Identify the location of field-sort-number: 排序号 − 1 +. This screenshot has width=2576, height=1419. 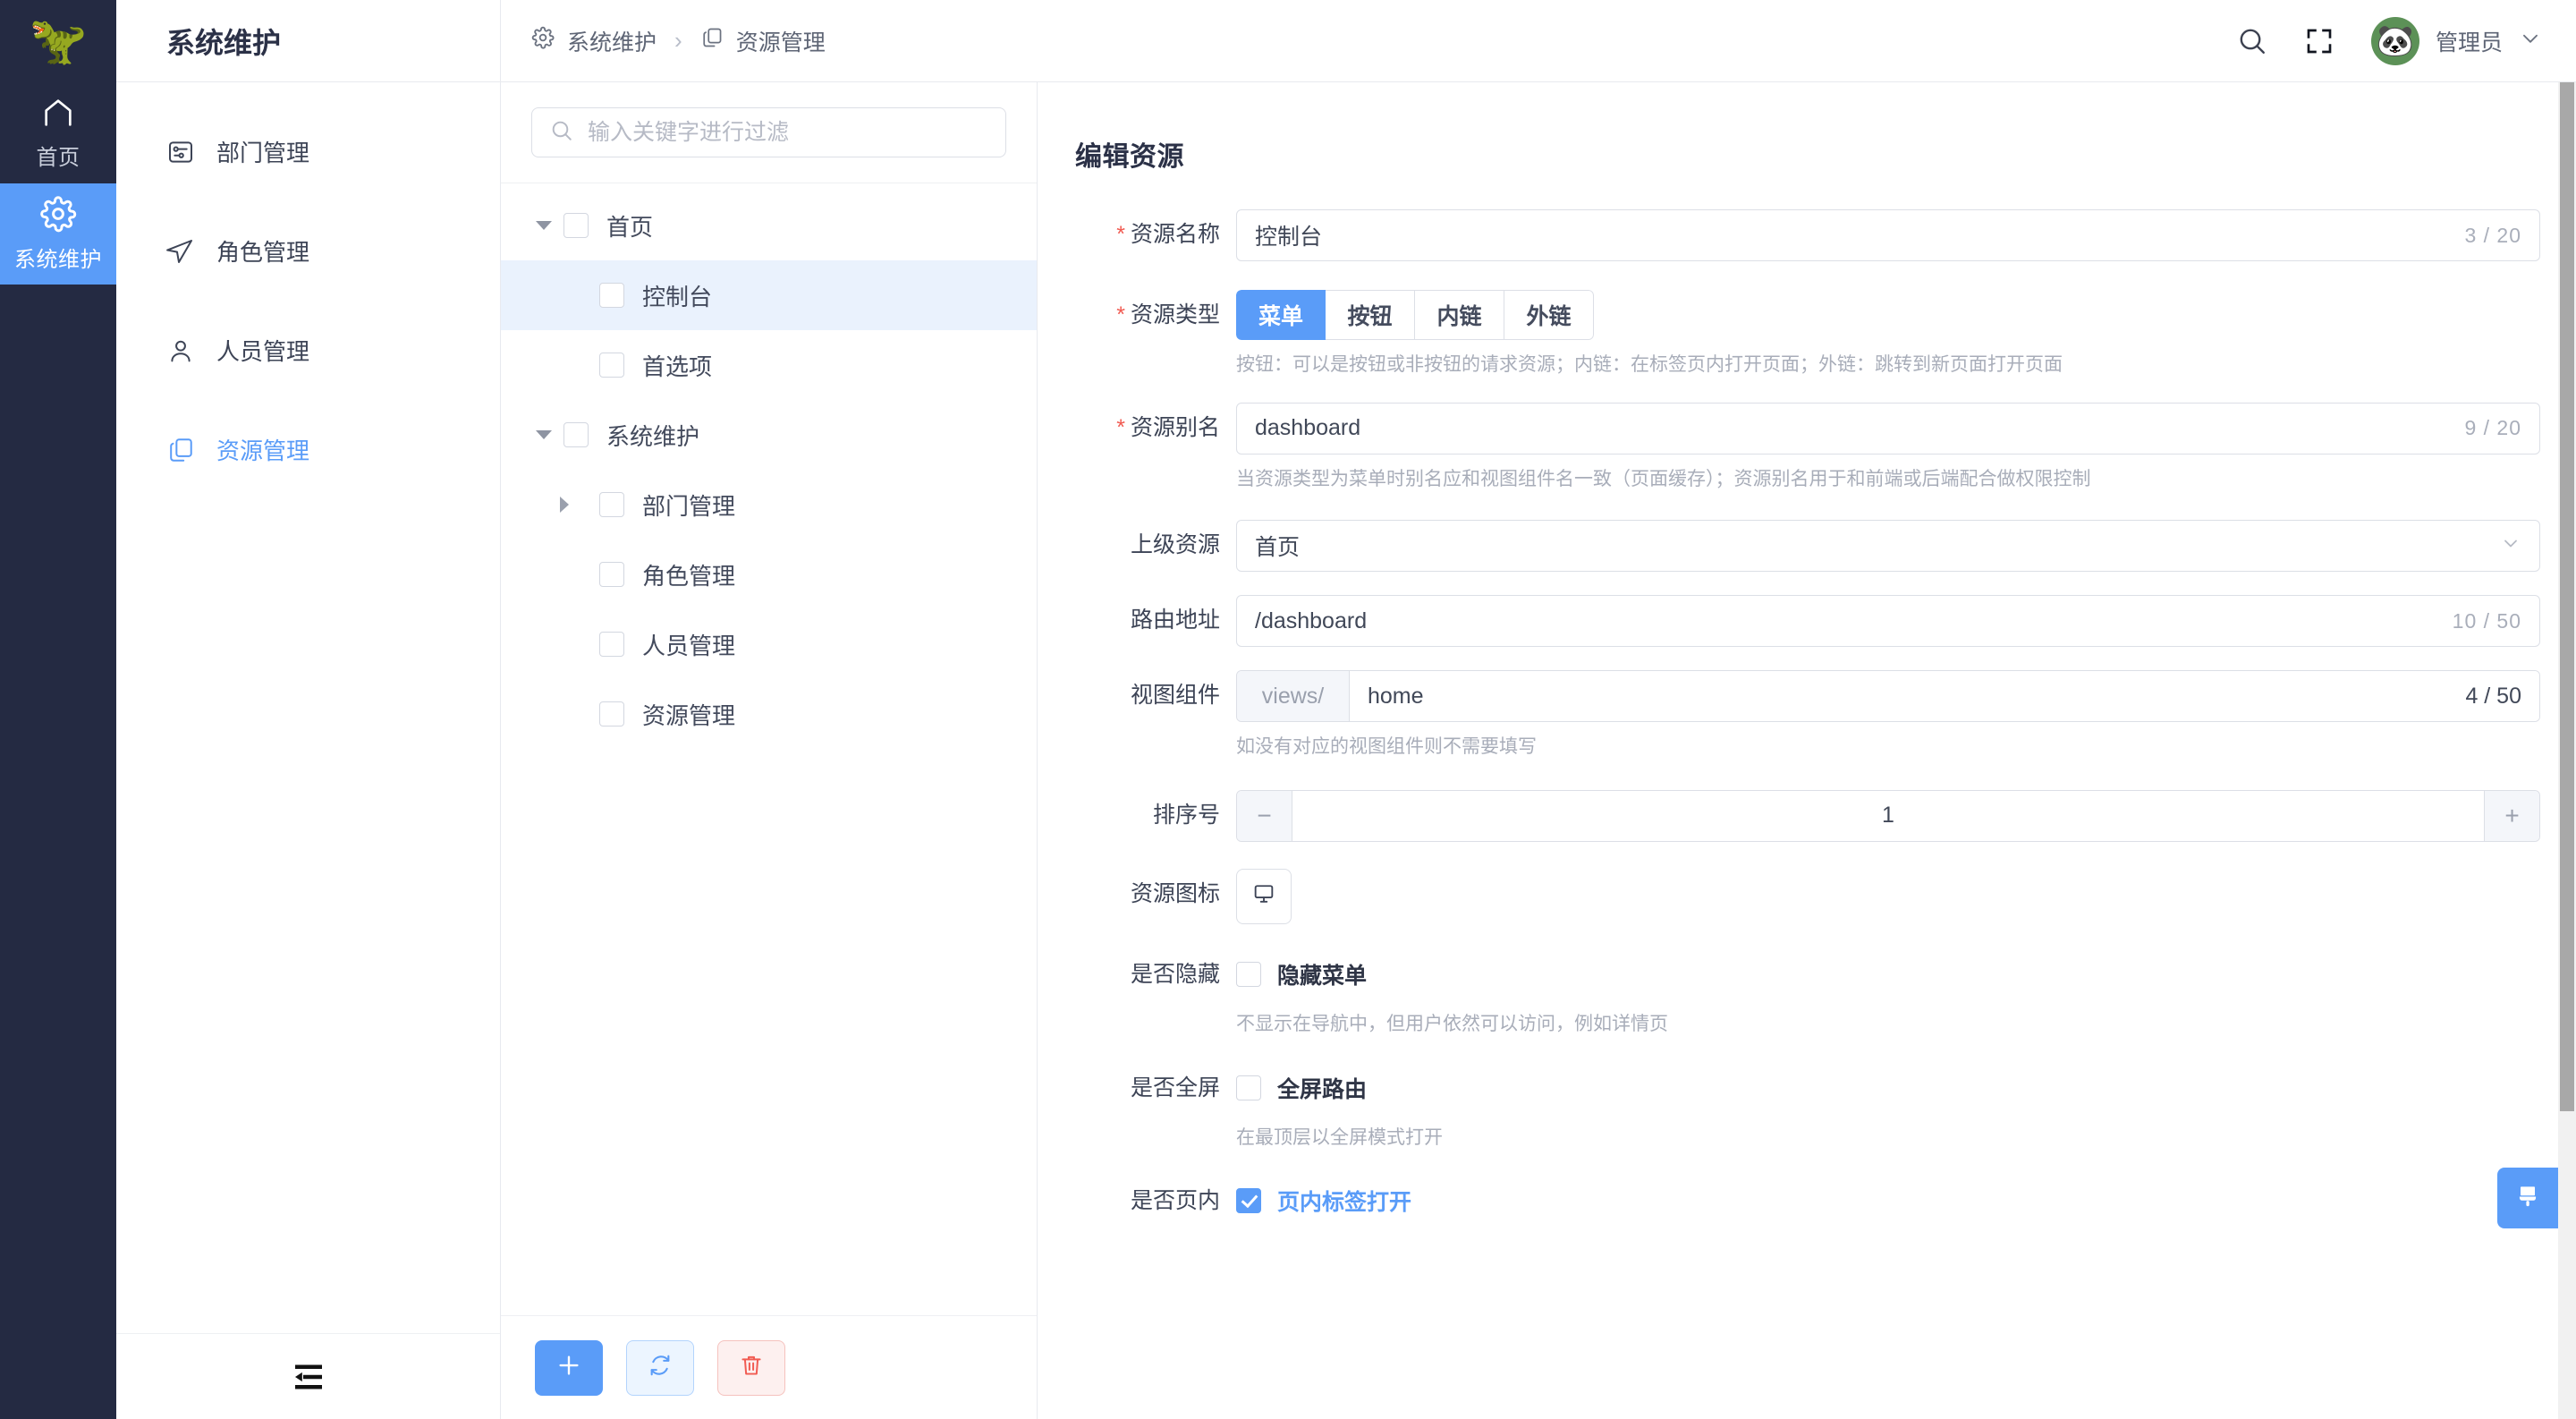
(1807, 815).